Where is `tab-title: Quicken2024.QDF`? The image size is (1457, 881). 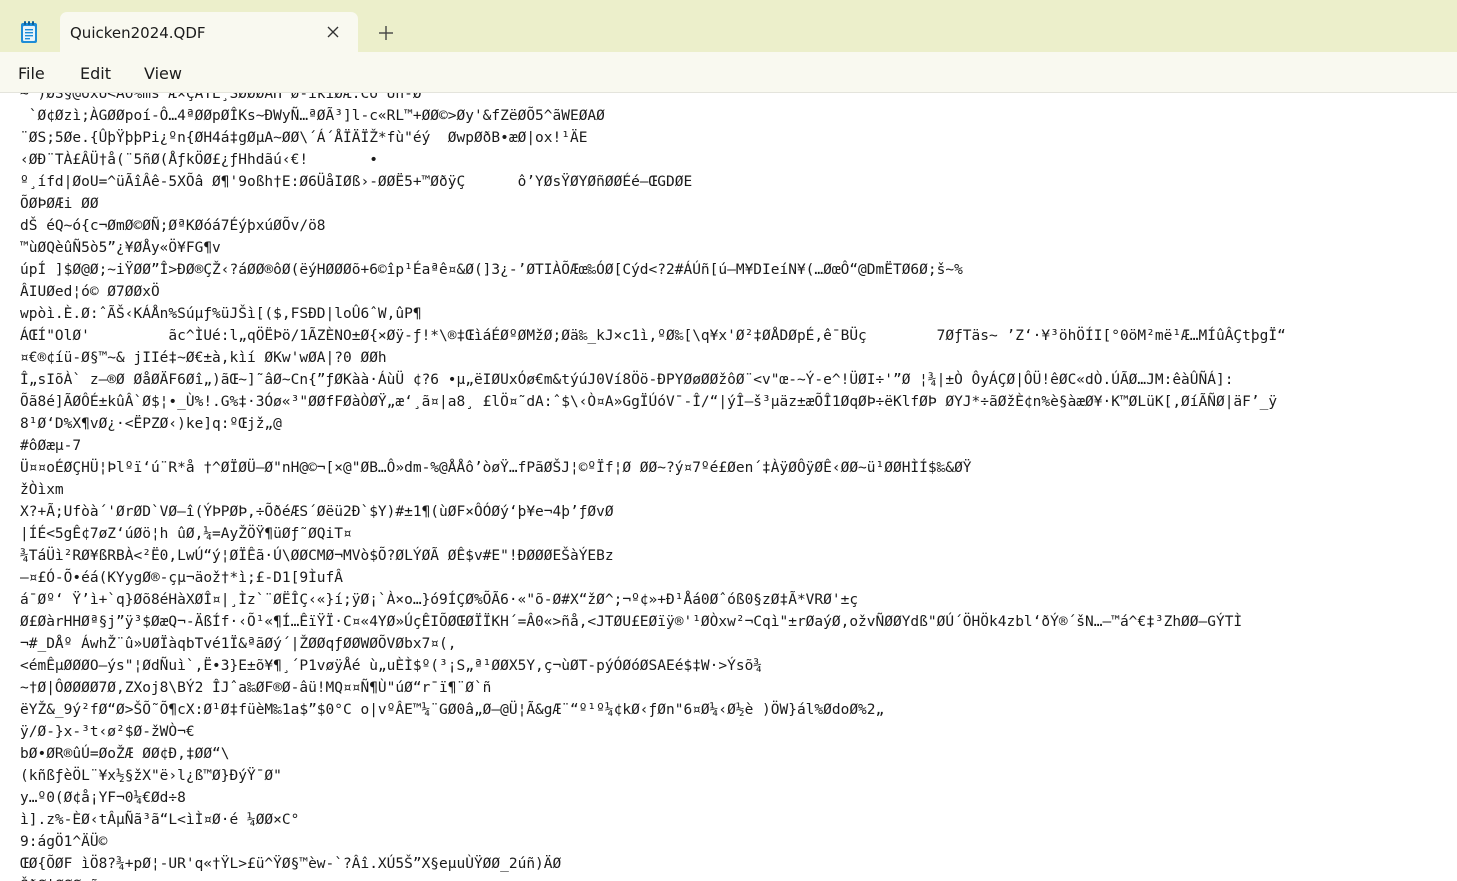
tab-title: Quicken2024.QDF is located at coordinates (138, 33).